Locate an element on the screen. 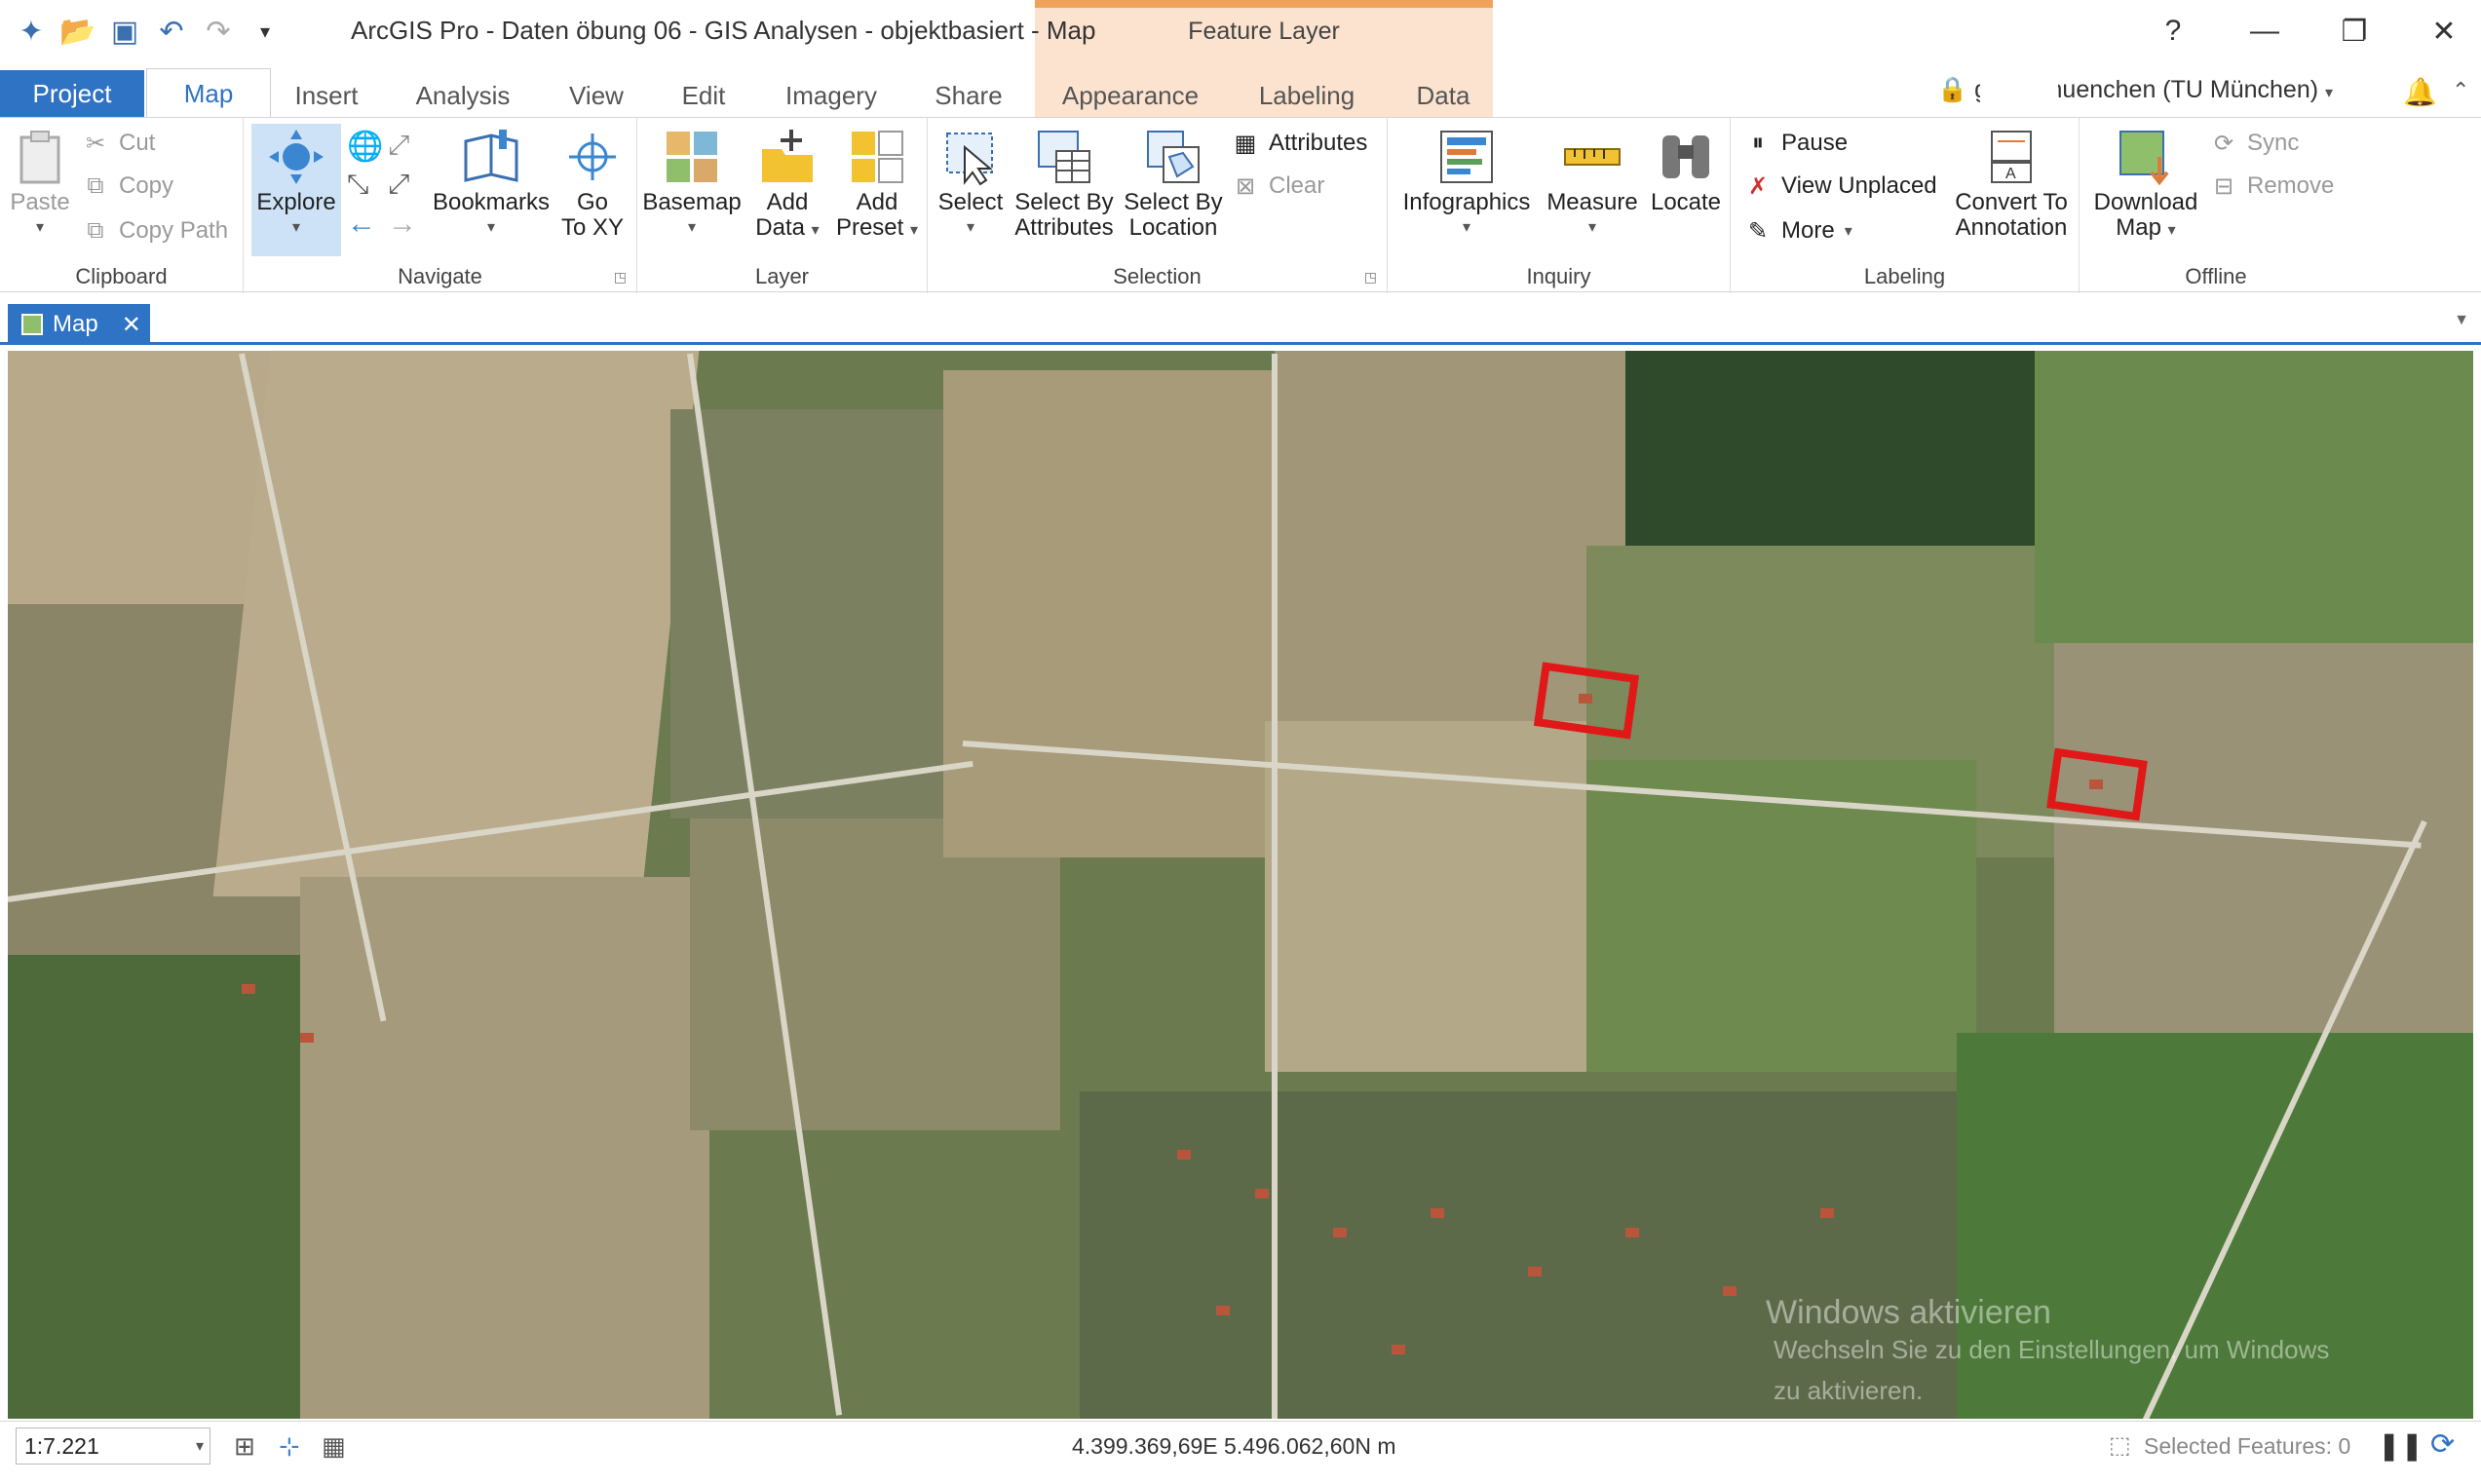 The image size is (2481, 1484). paste-button: Paste ▾ is located at coordinates (40, 185).